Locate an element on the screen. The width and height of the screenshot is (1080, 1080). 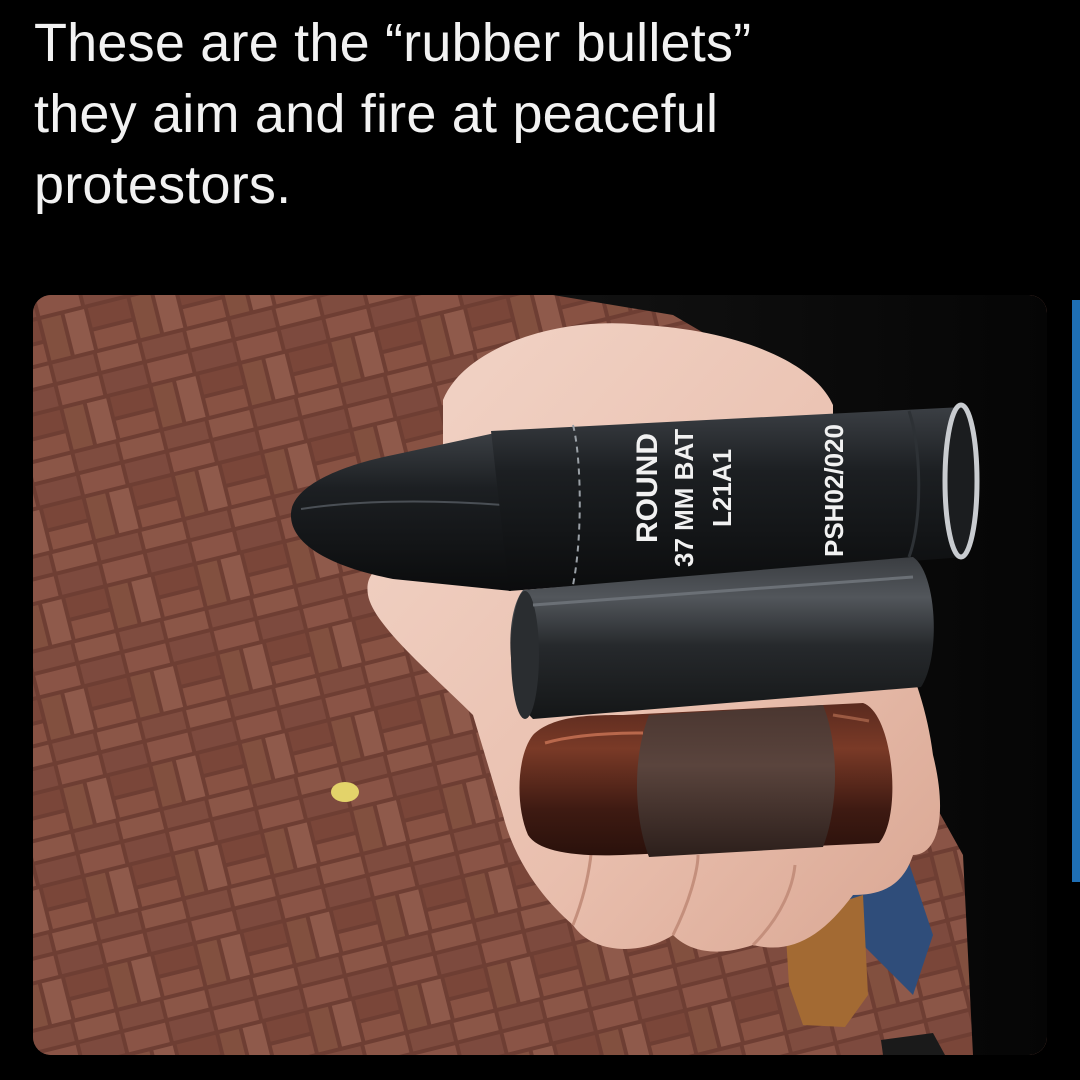
casing-label-line2: 37 MM BAT is located at coordinates (684, 498).